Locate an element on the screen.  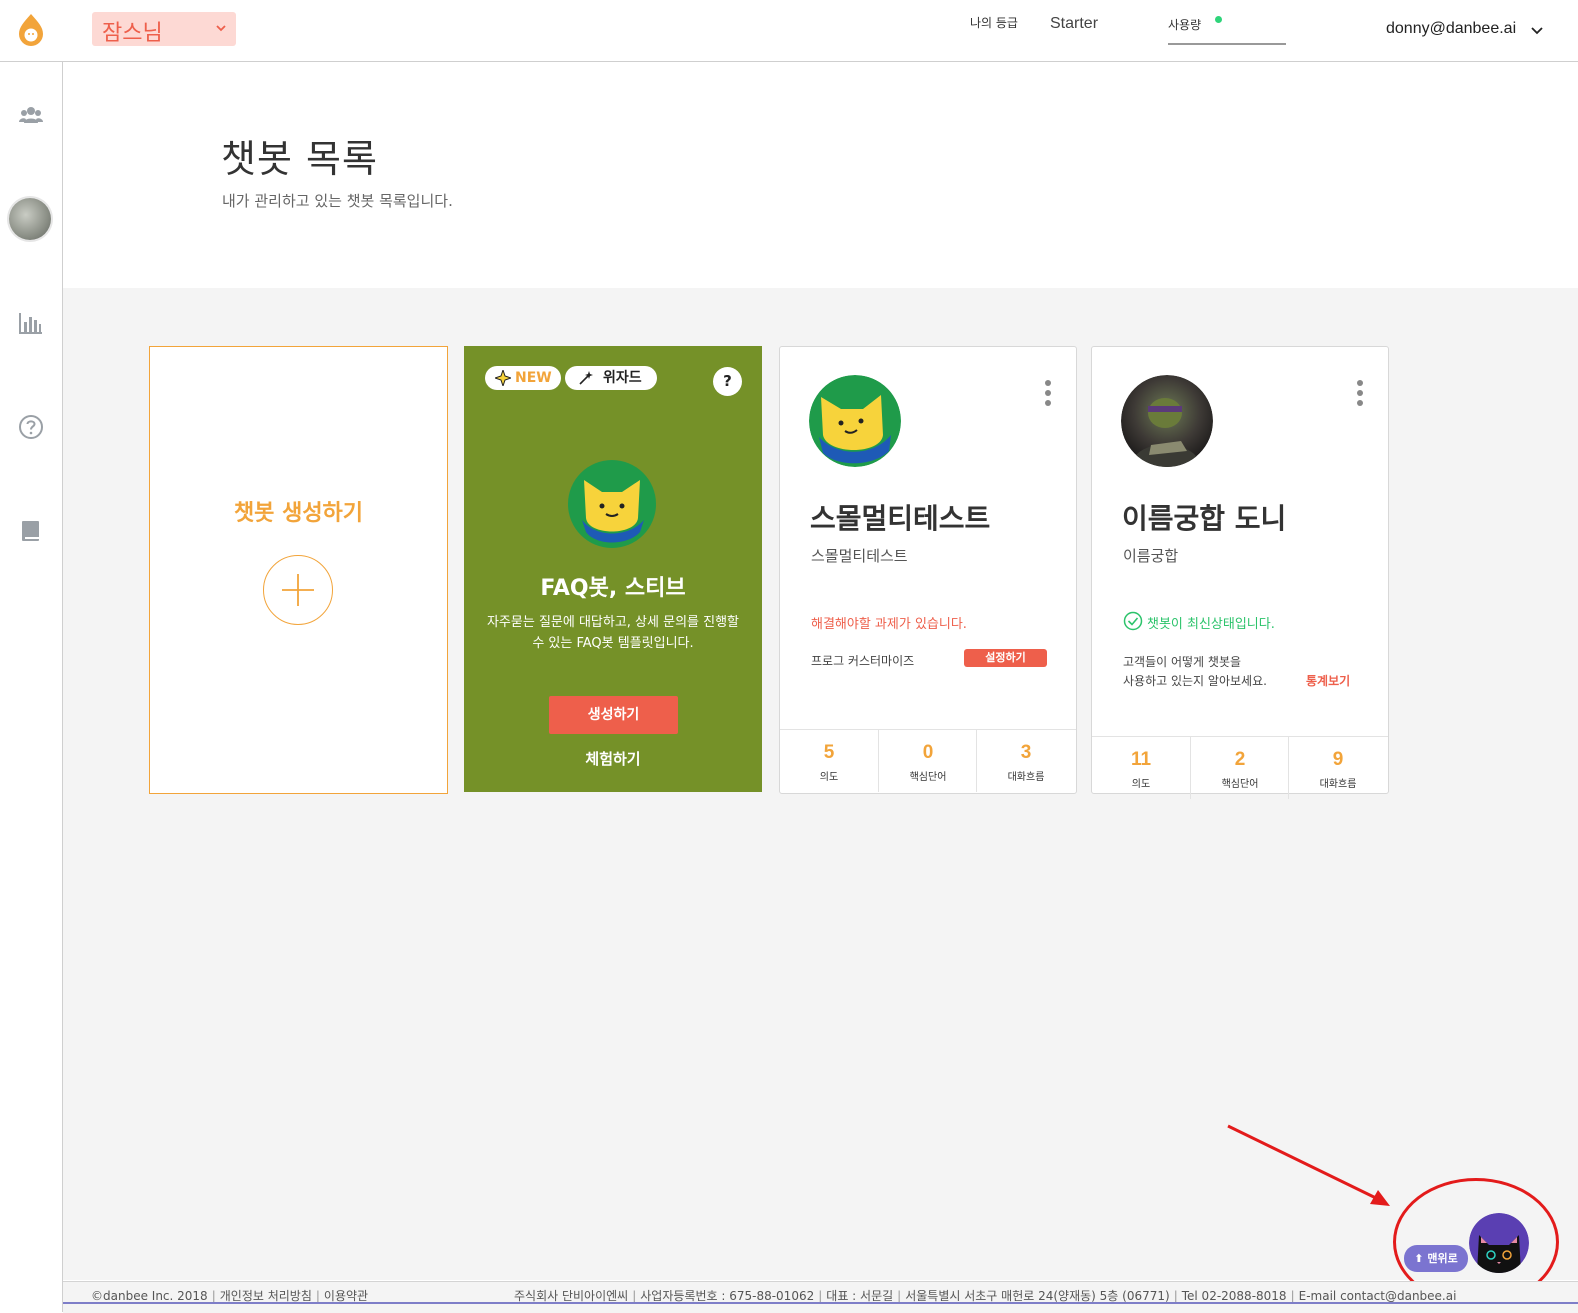
faq-create-button: 생성하기 is located at coordinates (613, 715).